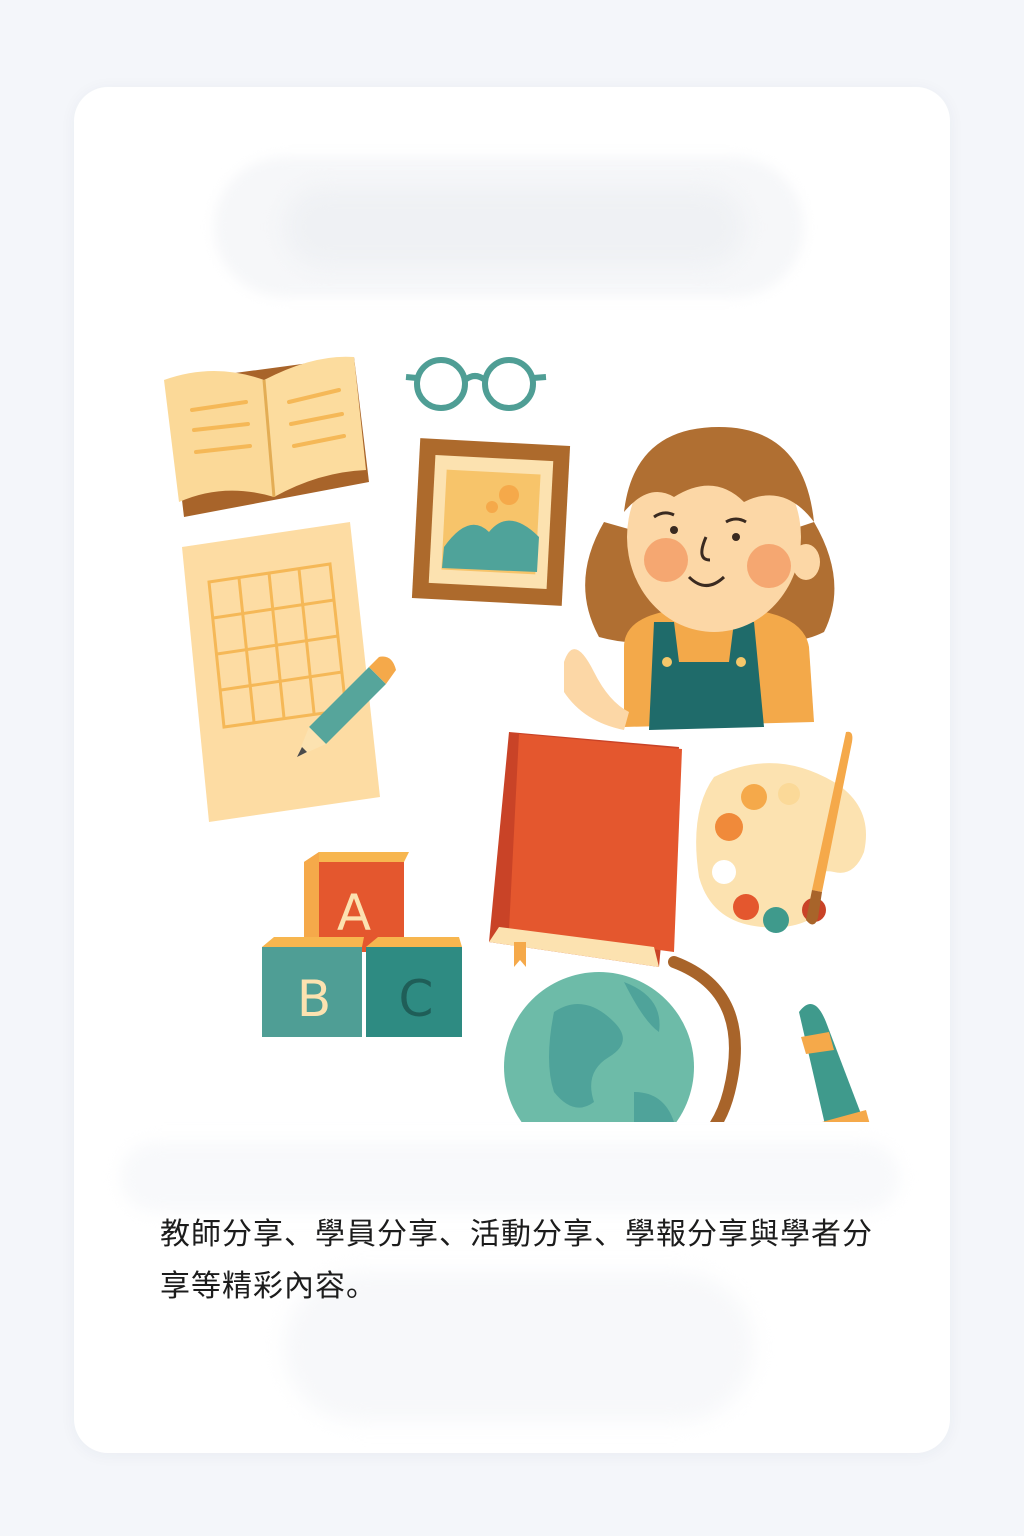 Image resolution: width=1024 pixels, height=1536 pixels. I want to click on glasses-icon, so click(476, 384).